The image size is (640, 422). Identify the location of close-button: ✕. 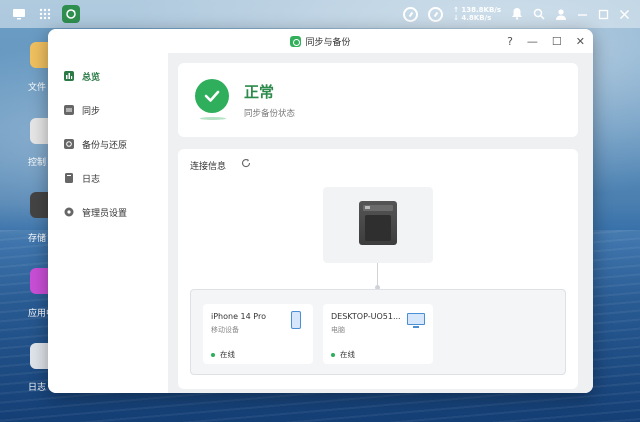
(580, 41).